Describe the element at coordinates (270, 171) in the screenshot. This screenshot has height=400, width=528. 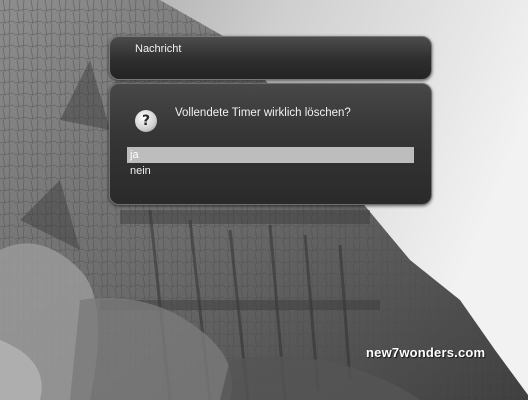
I see `choice-no: nein` at that location.